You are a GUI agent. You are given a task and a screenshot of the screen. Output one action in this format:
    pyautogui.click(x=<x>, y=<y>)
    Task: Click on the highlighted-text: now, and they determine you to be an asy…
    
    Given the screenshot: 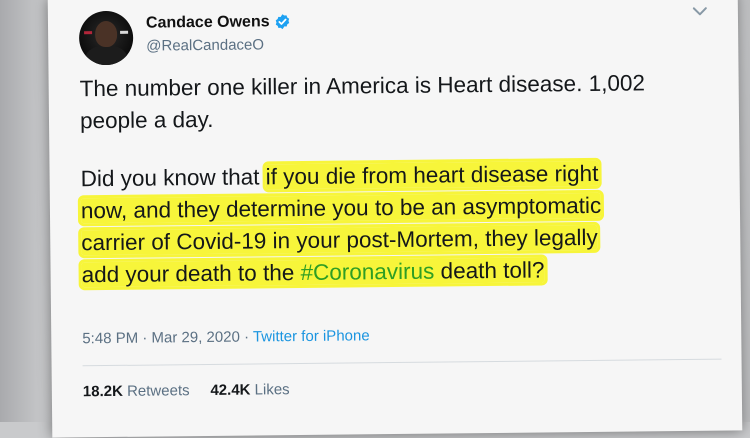 What is the action you would take?
    pyautogui.click(x=341, y=208)
    